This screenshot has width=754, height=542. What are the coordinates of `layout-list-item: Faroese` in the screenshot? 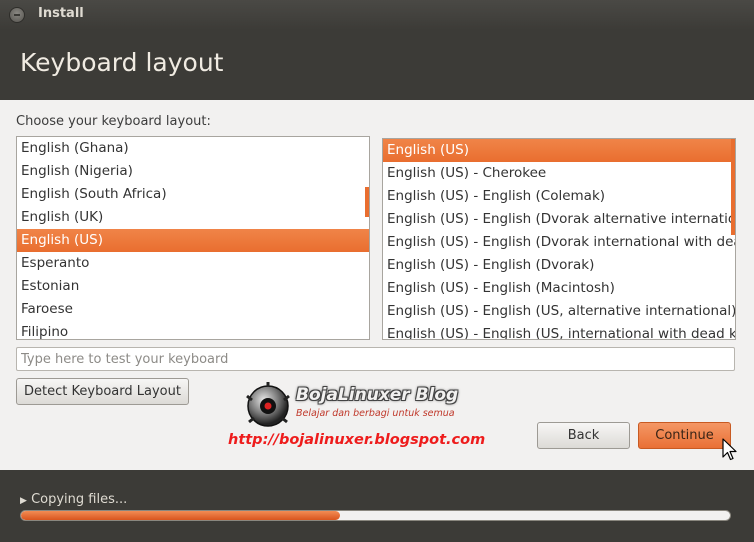 It's located at (193, 309).